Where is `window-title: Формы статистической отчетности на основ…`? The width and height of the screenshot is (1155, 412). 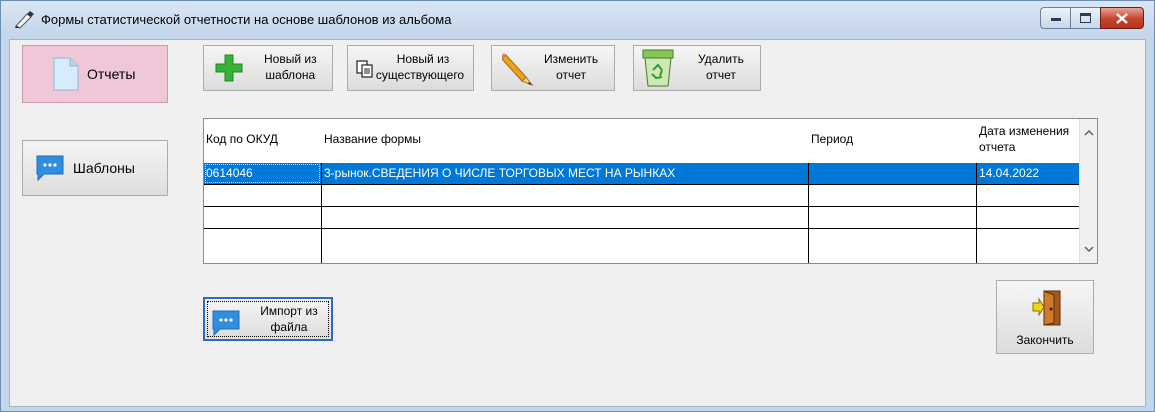
window-title: Формы статистической отчетности на основ… is located at coordinates (246, 19).